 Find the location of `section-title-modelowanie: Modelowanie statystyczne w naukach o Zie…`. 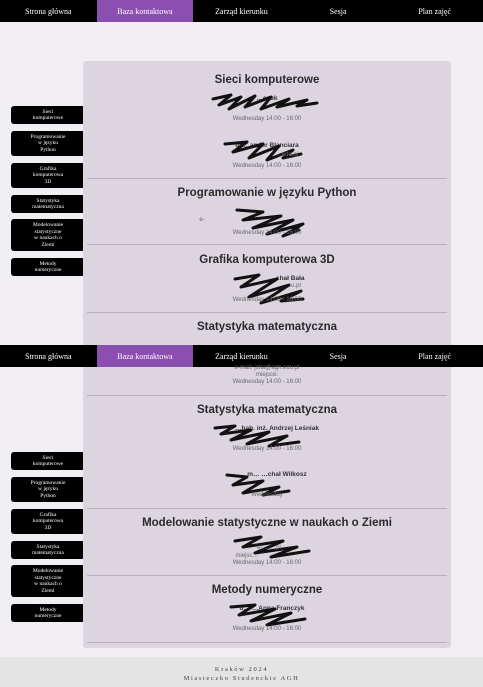

section-title-modelowanie: Modelowanie statystyczne w naukach o Zie… is located at coordinates (267, 523).